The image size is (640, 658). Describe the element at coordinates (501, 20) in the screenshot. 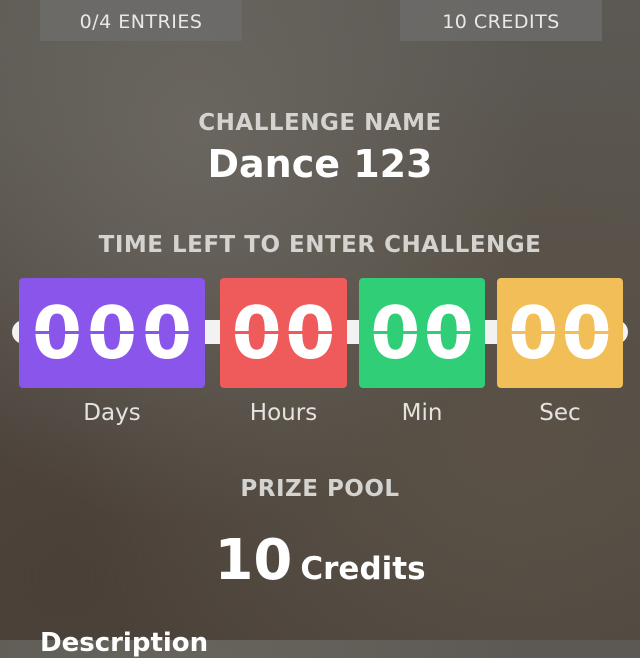

I see `credits-button: 10 CREDITS` at that location.